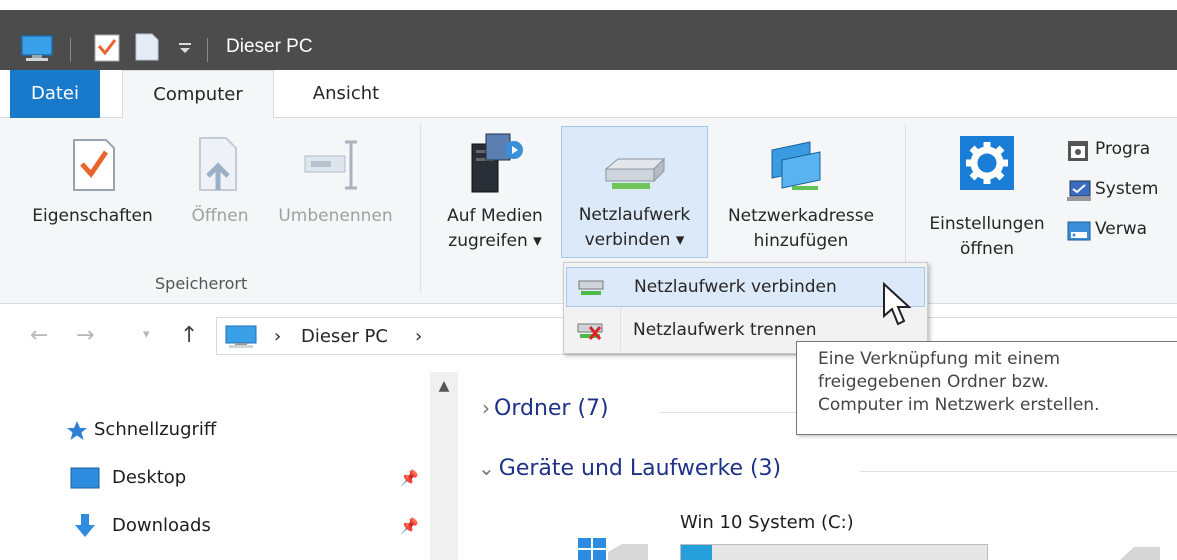  What do you see at coordinates (551, 408) in the screenshot?
I see `section-folders-label: Ordner (7)` at bounding box center [551, 408].